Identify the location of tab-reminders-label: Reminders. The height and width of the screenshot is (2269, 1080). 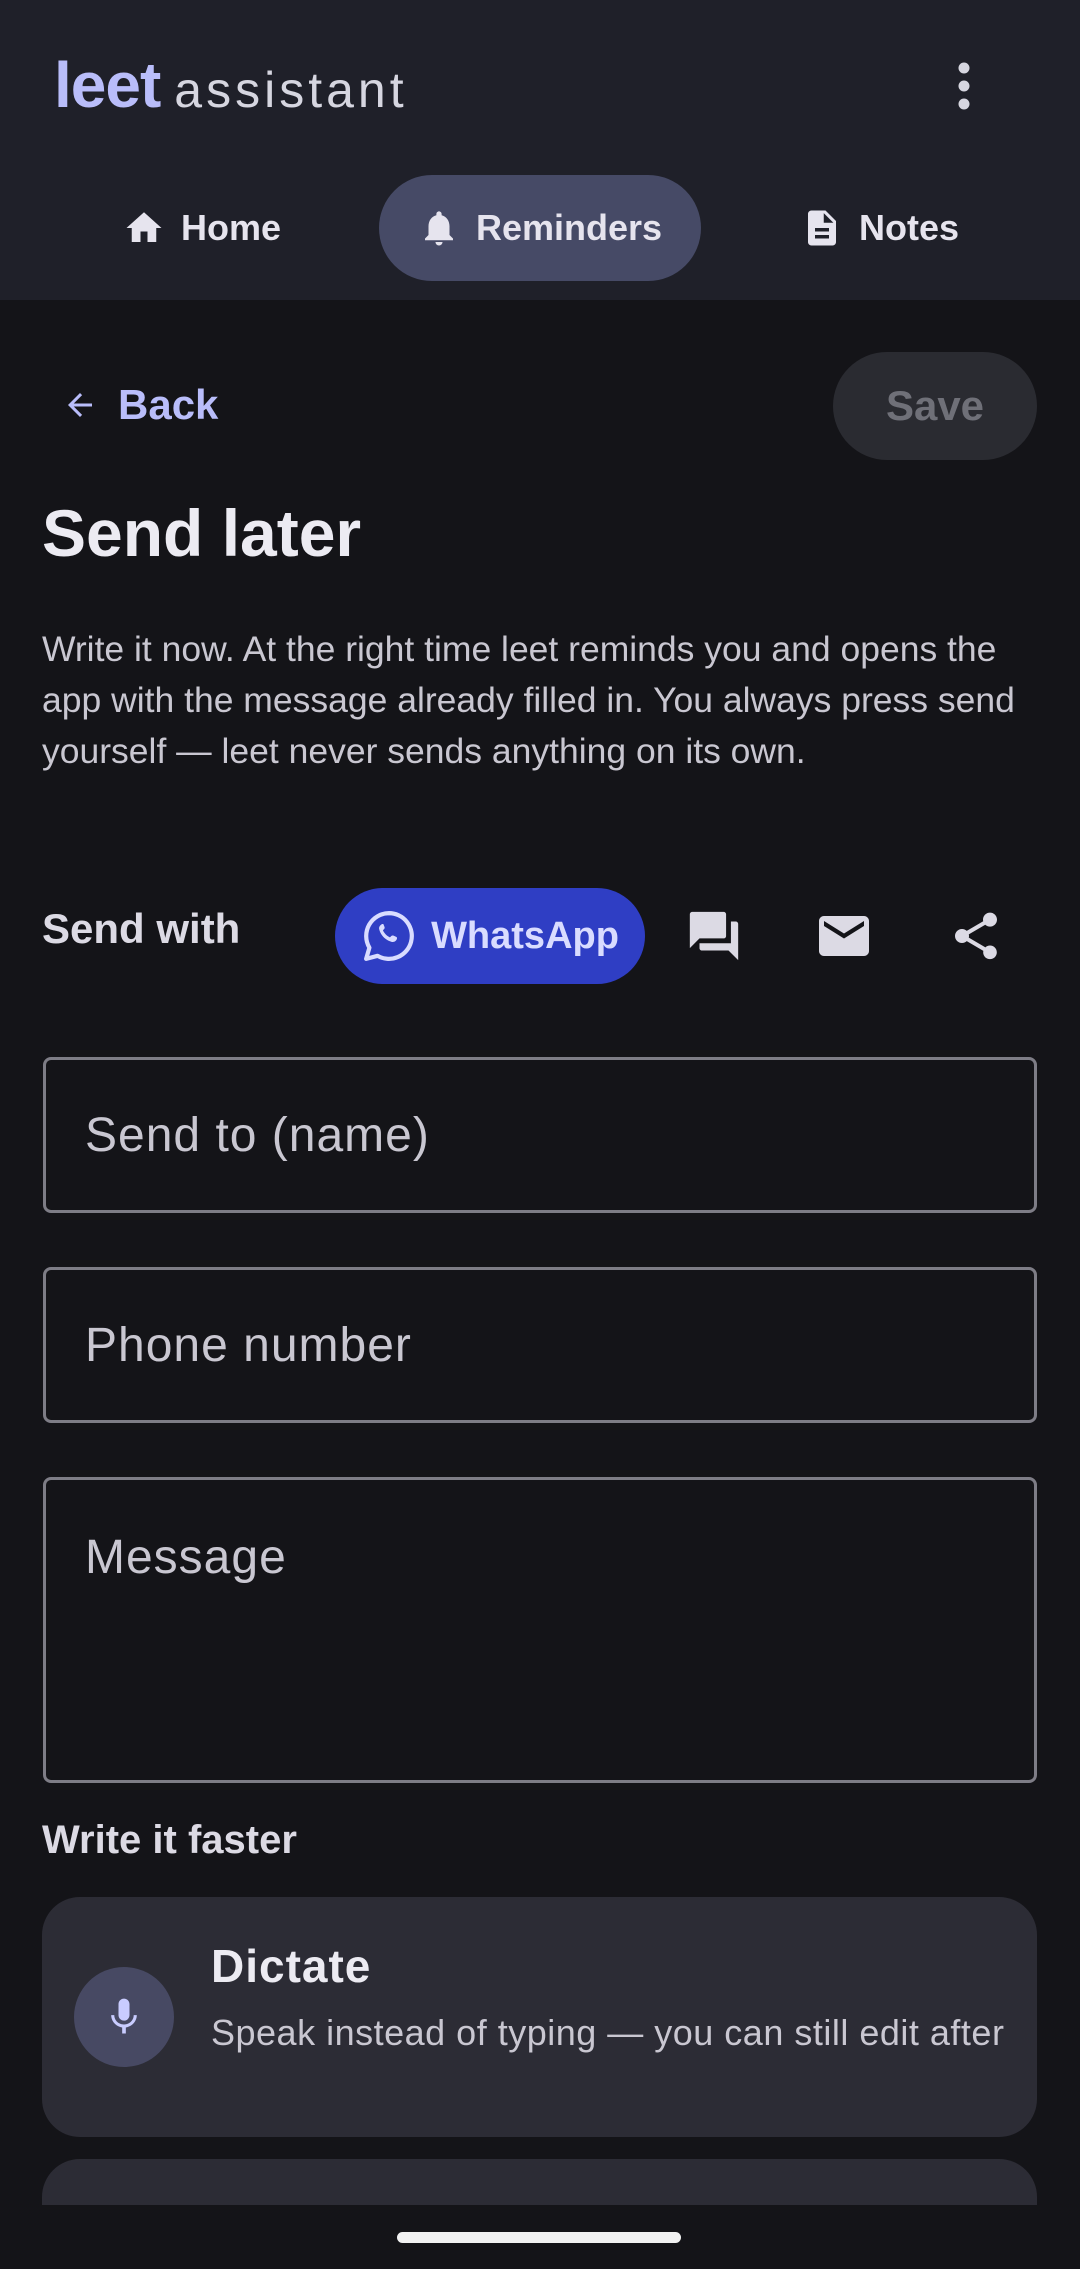
(569, 227).